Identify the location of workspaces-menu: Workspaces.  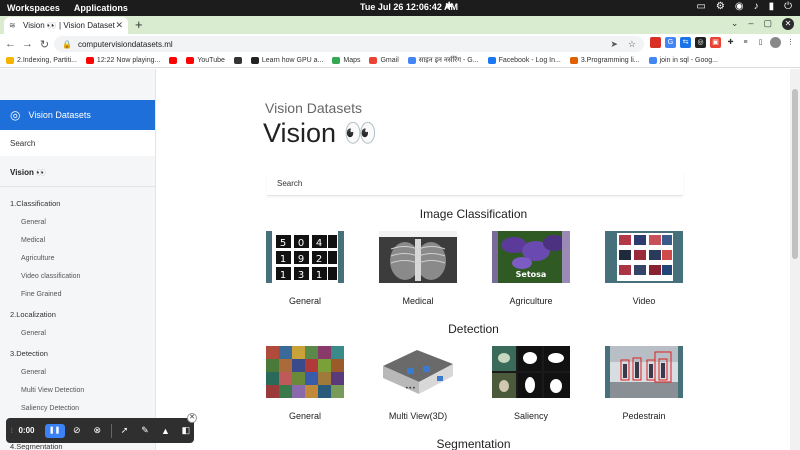
(33, 8).